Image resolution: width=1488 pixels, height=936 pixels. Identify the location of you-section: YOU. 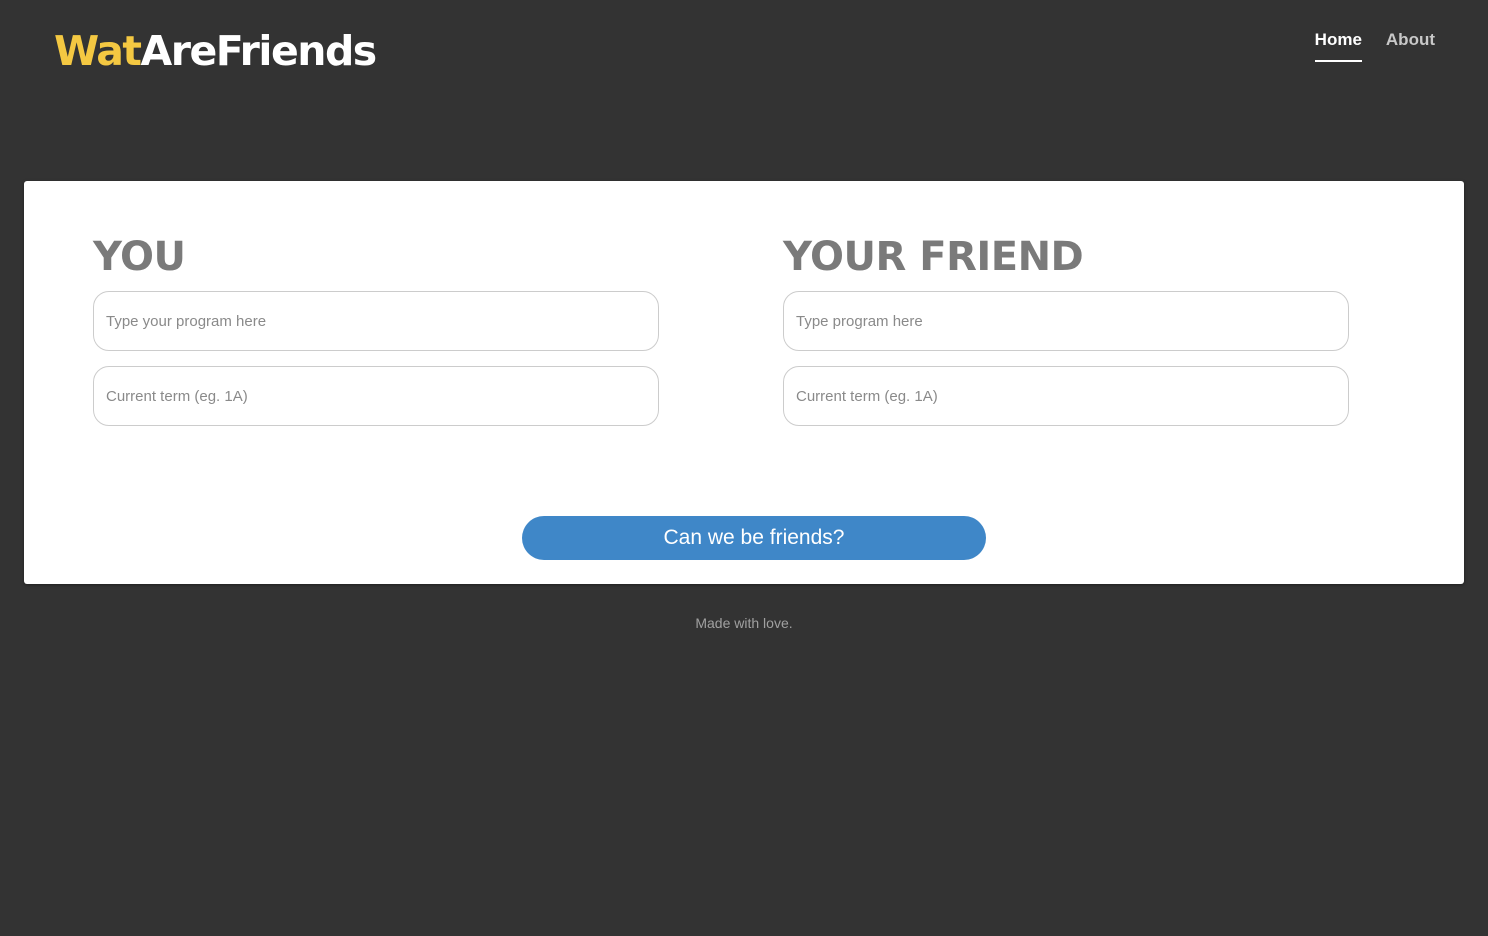
(376, 336).